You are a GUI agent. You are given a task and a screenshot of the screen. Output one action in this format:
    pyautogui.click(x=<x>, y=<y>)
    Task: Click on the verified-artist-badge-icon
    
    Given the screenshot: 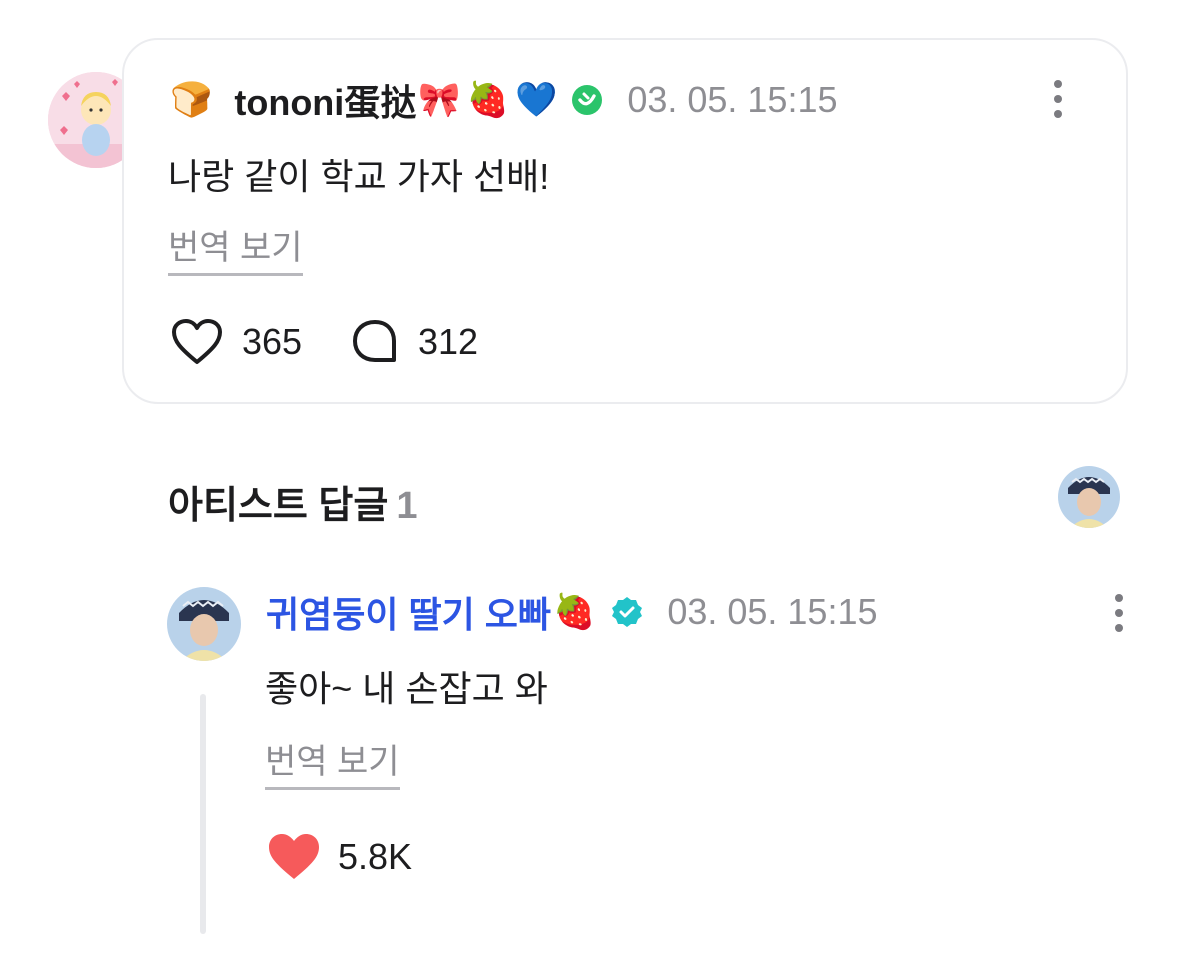 What is the action you would take?
    pyautogui.click(x=627, y=612)
    